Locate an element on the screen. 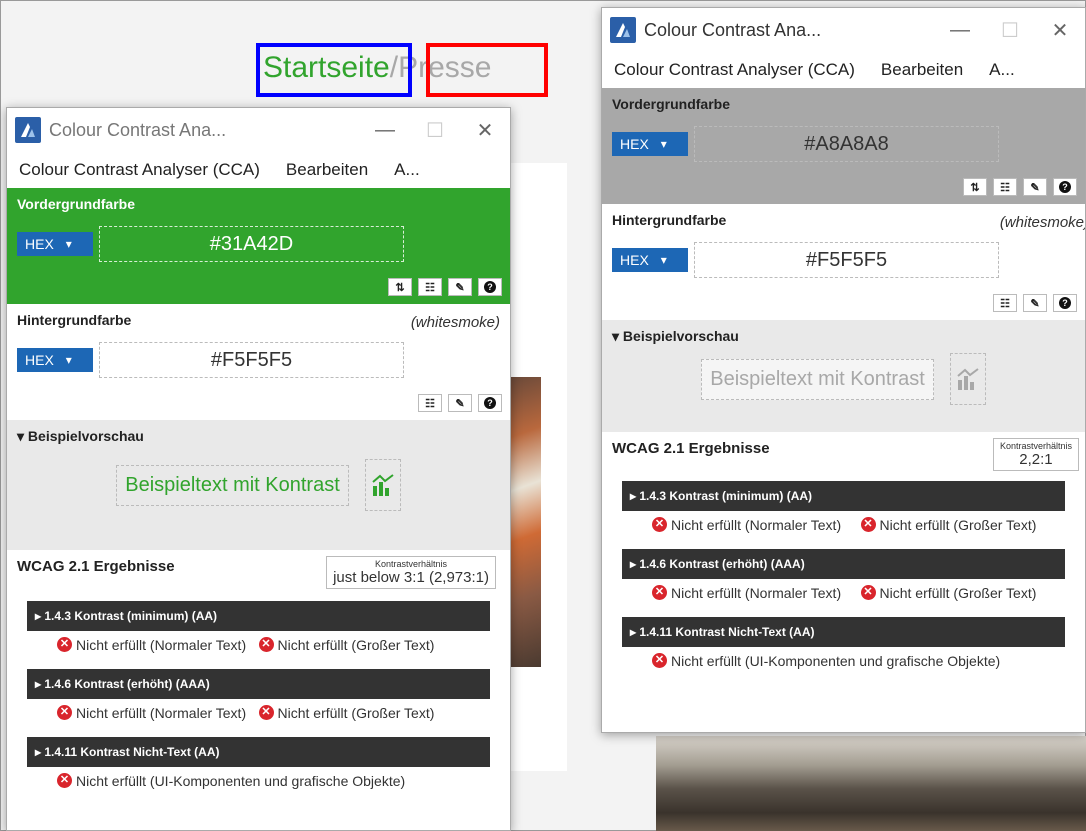 The width and height of the screenshot is (1086, 831). highlight-box-blue is located at coordinates (334, 70).